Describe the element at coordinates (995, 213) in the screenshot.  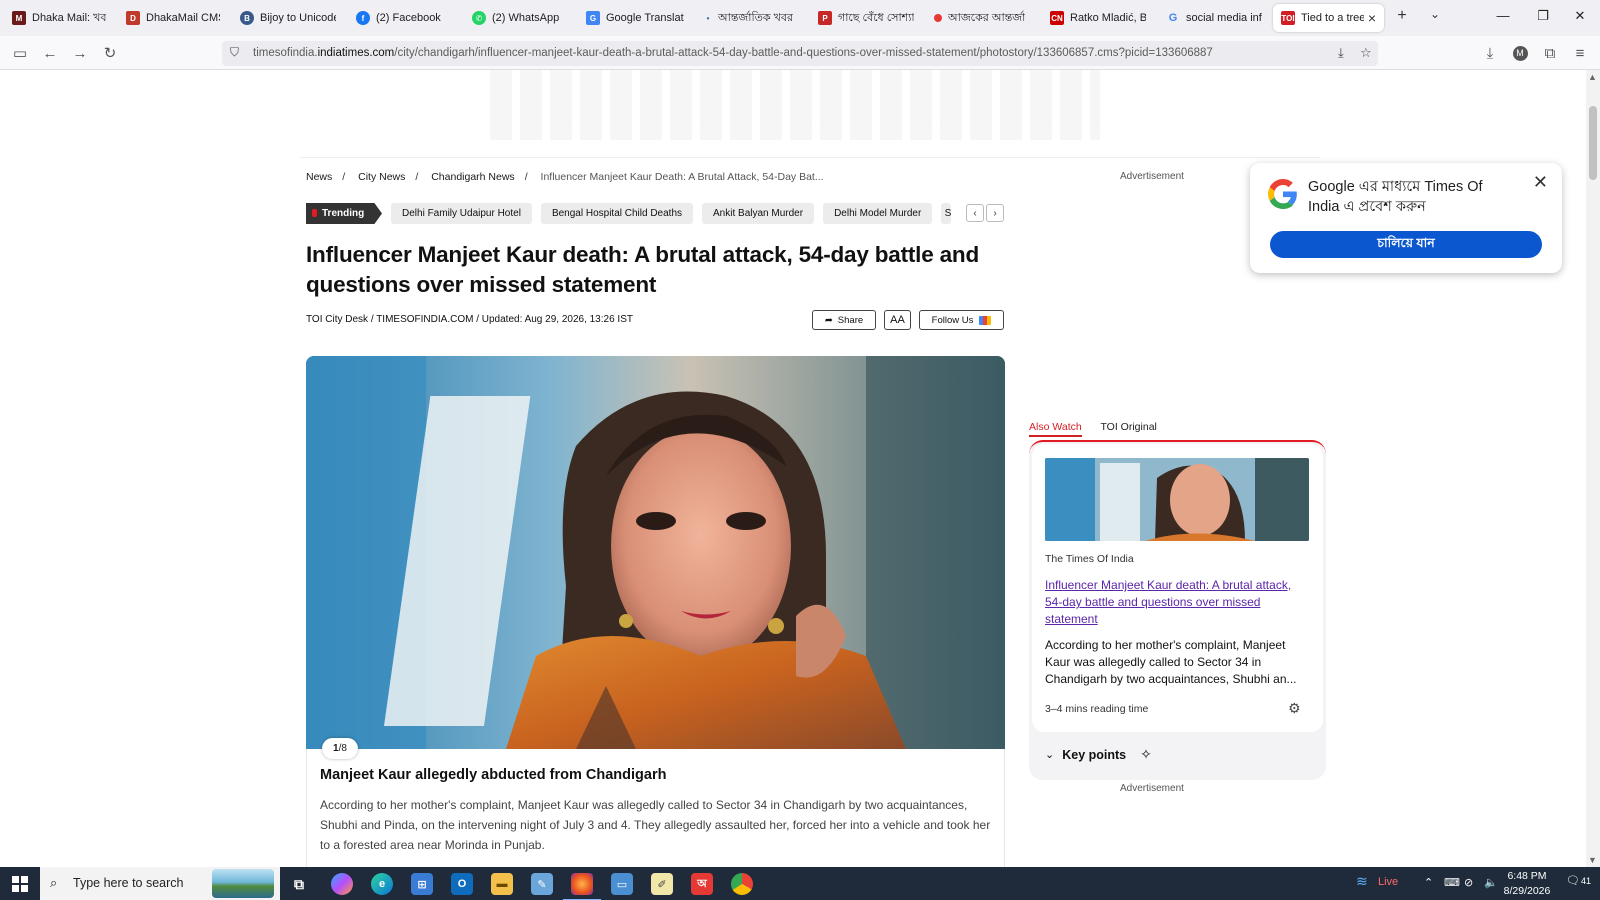
I see `trending-next-arrow-icon: ›` at that location.